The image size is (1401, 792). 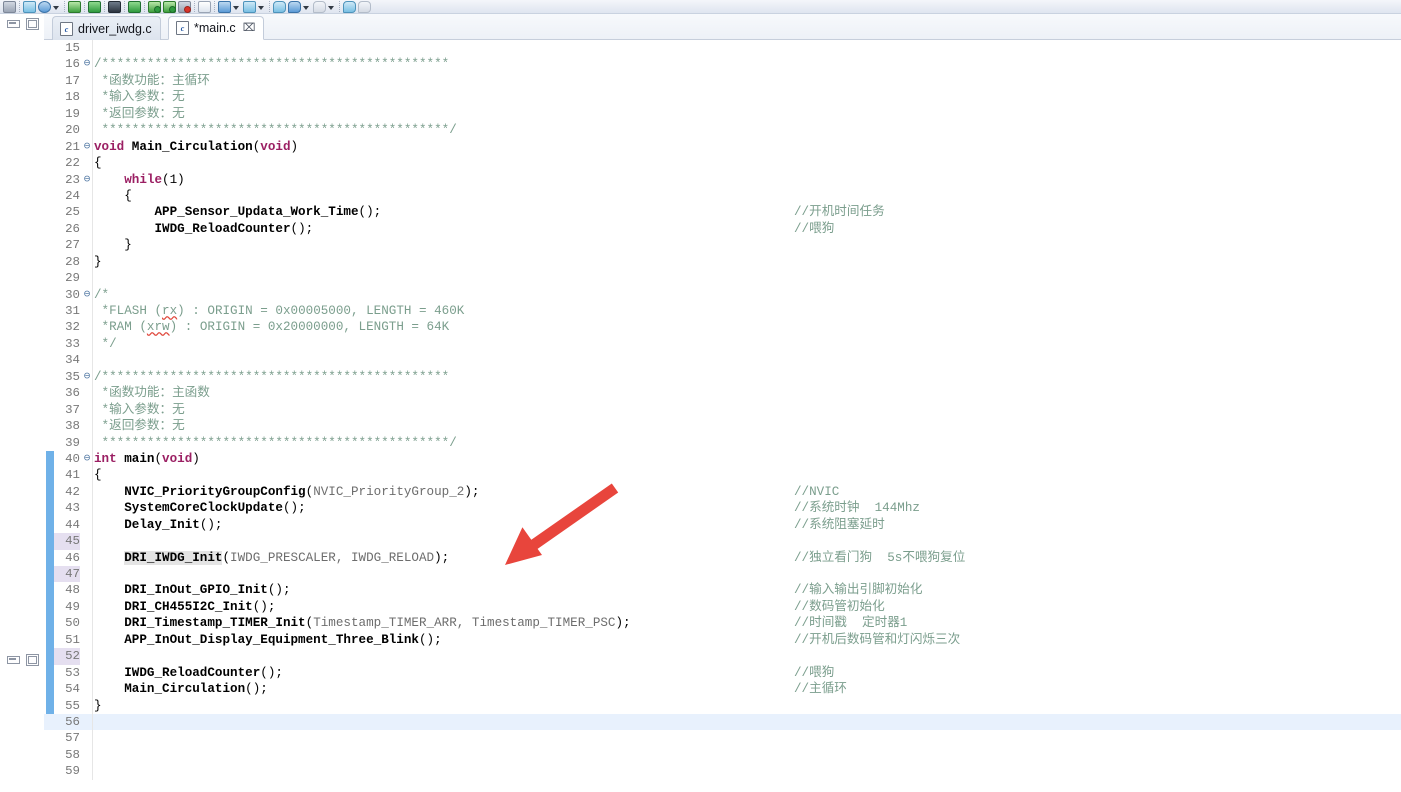 I want to click on build-project-icon, so click(x=29, y=6).